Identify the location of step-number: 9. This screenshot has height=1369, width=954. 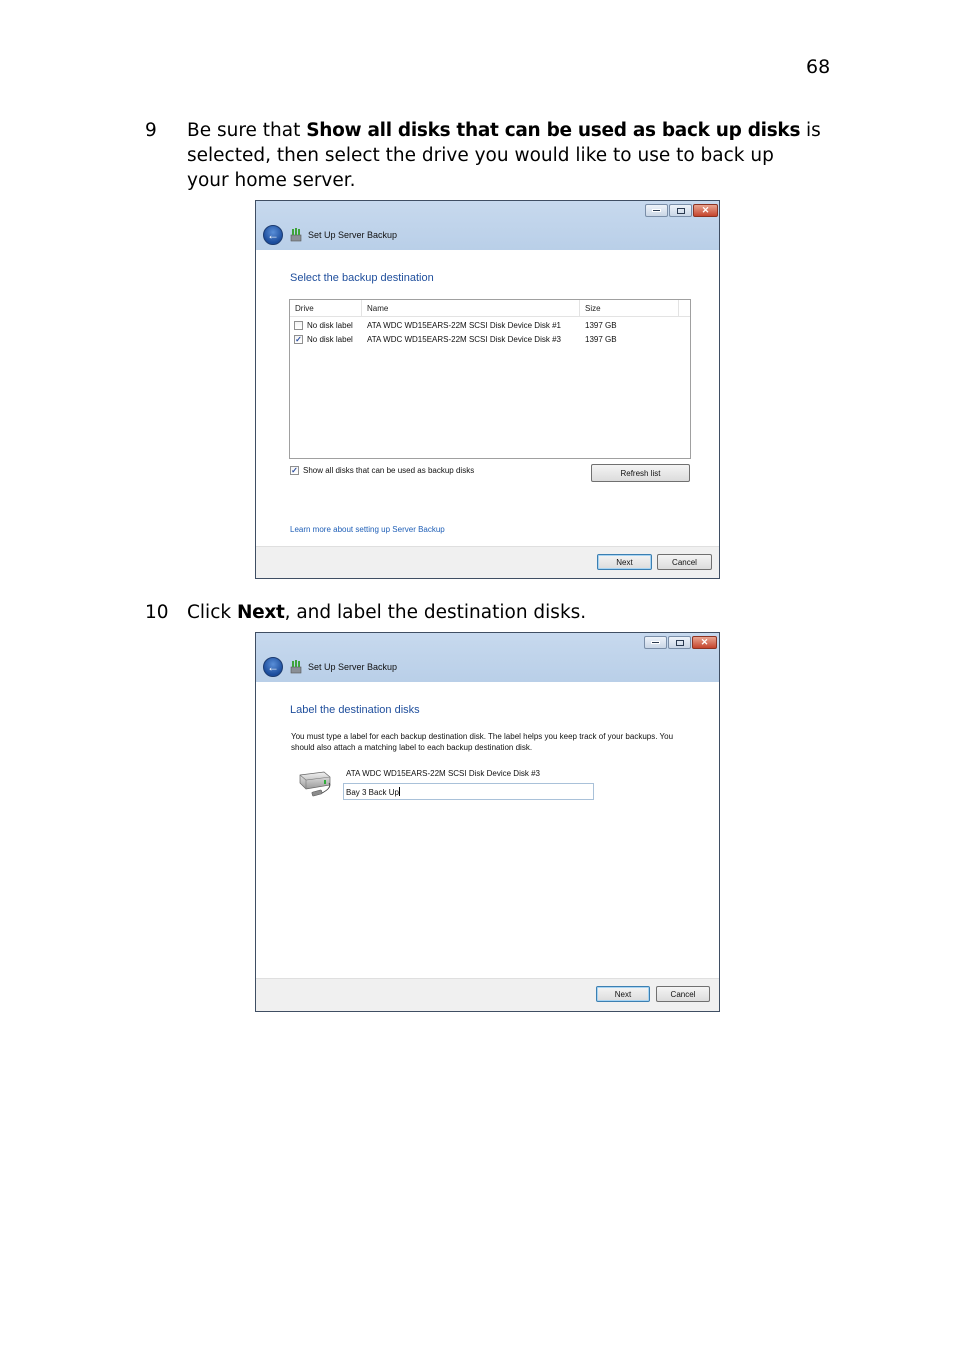
(151, 130).